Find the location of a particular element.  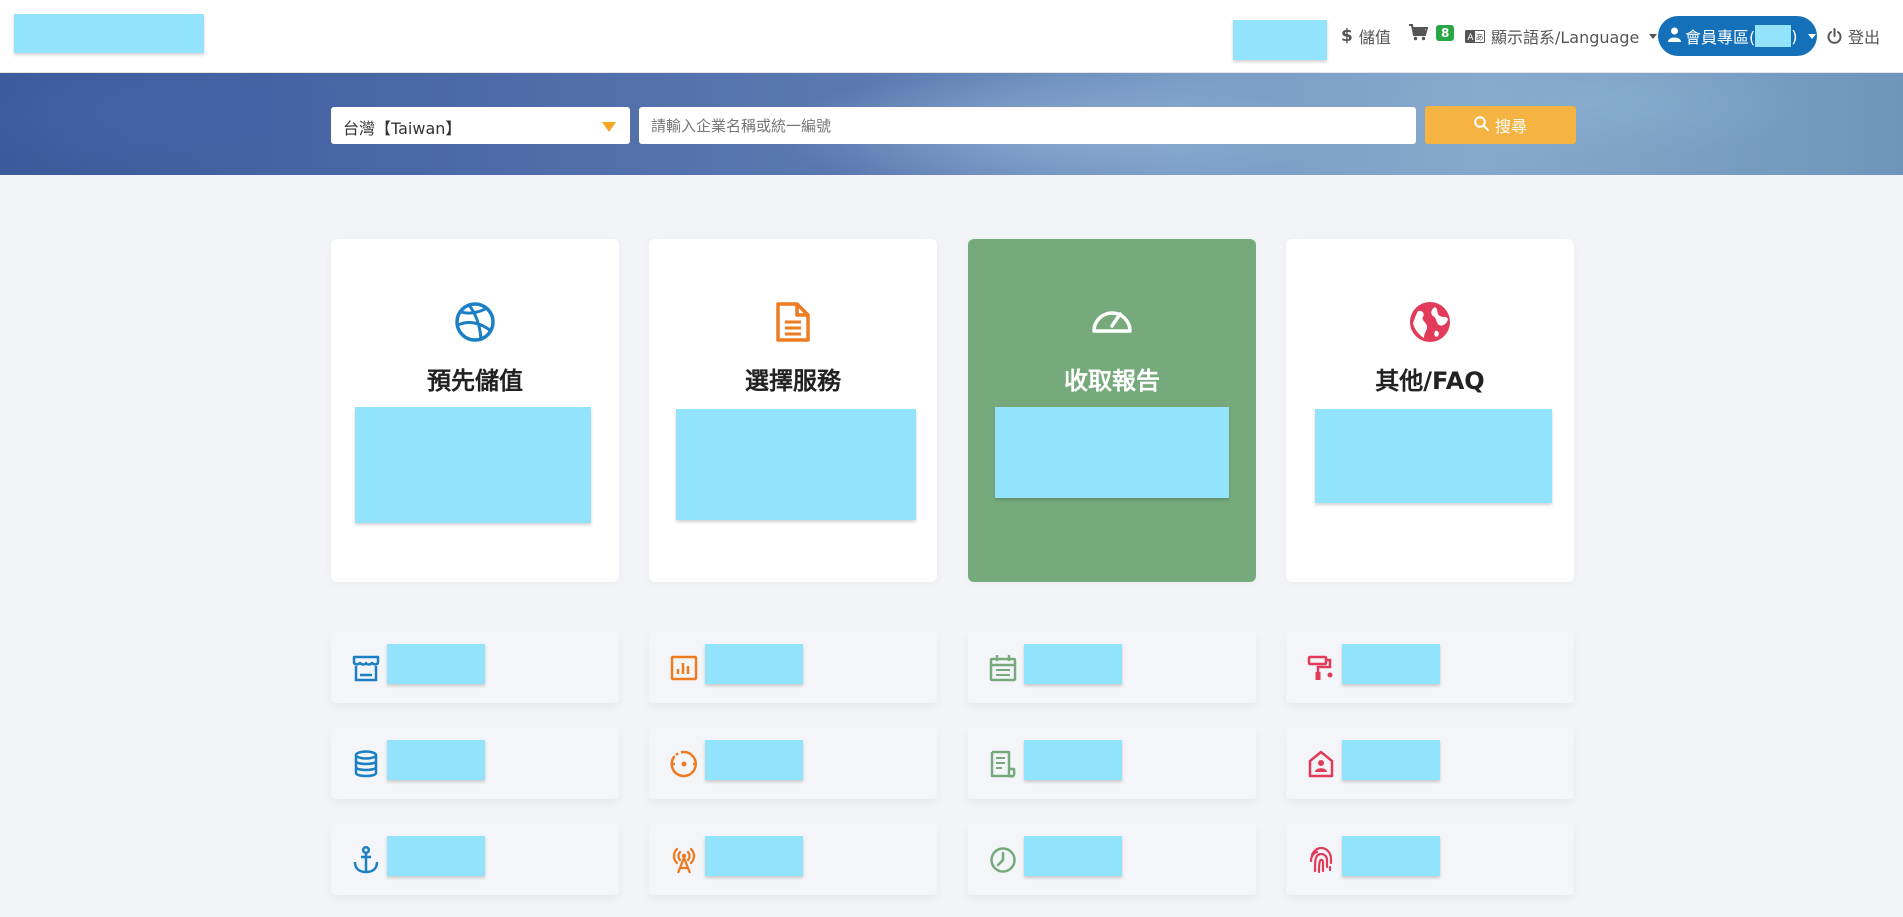

tile-broadcast-tower is located at coordinates (793, 859).